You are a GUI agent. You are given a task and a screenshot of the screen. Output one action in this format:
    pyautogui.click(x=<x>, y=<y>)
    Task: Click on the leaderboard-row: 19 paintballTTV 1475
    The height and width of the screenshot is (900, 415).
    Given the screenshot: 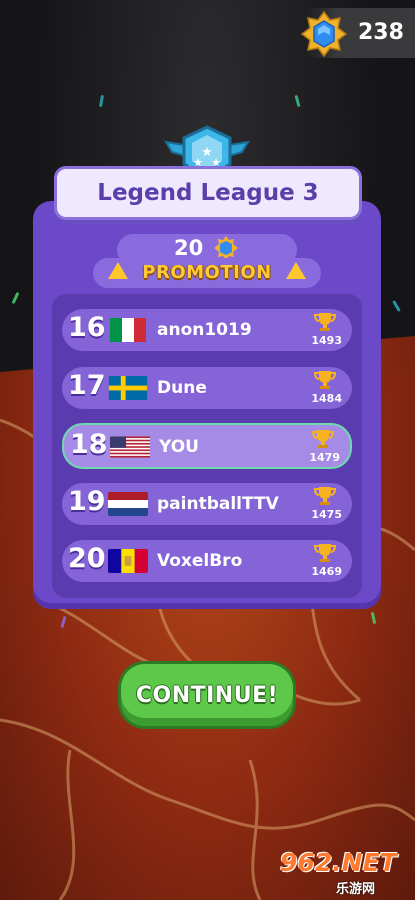 What is the action you would take?
    pyautogui.click(x=207, y=504)
    